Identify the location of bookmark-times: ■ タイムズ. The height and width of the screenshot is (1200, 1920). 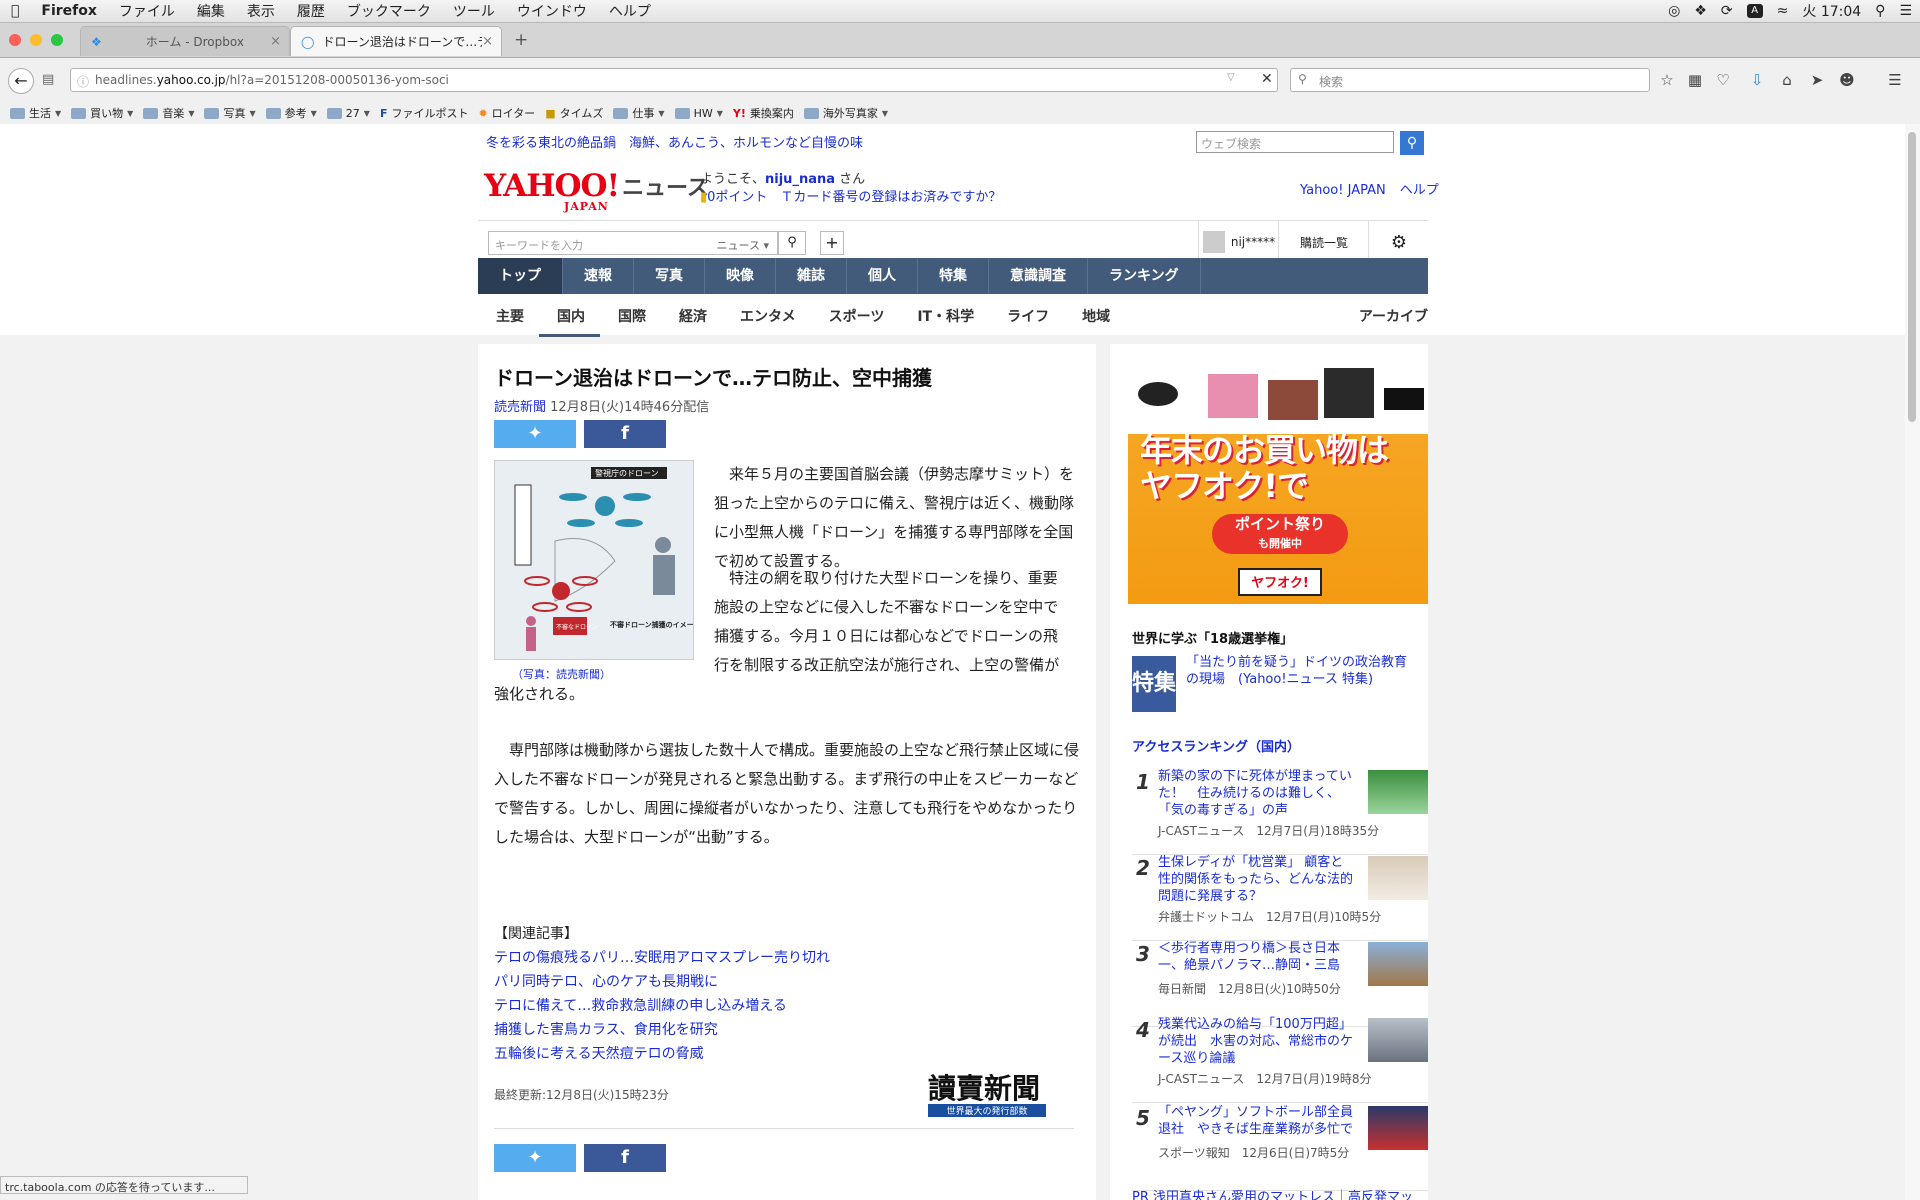
(574, 113).